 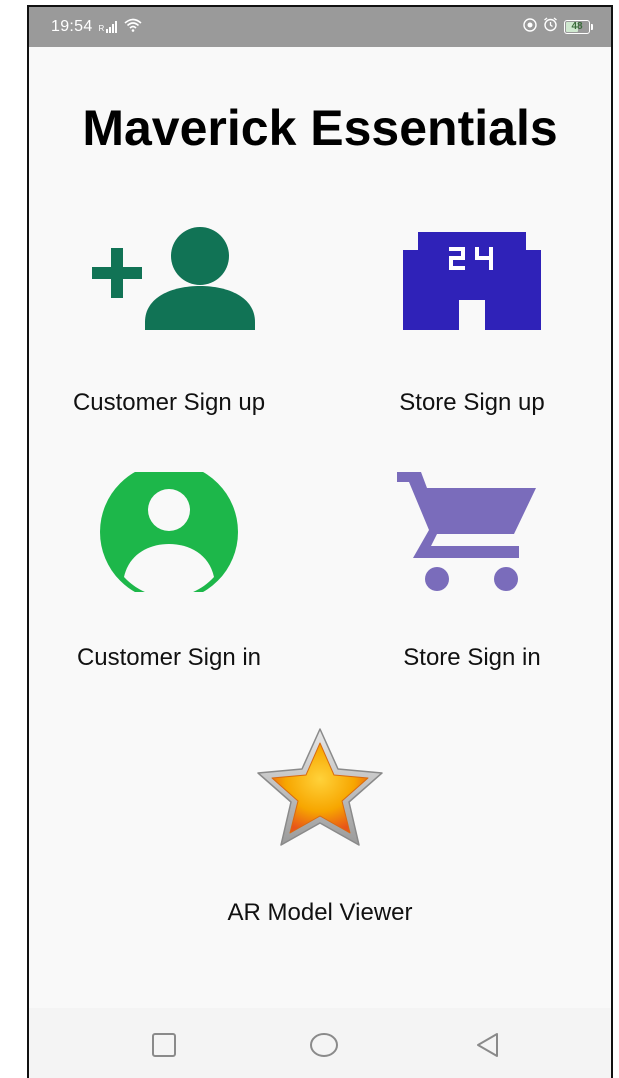 I want to click on store-signup-button: Store Sign up, so click(x=472, y=319).